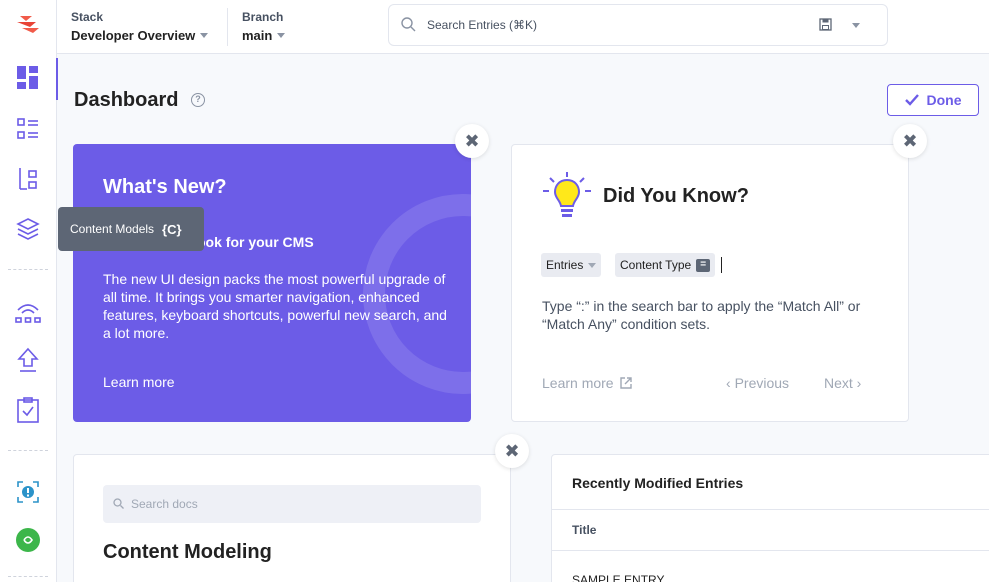 The height and width of the screenshot is (582, 989). What do you see at coordinates (29, 291) in the screenshot?
I see `sidebar` at bounding box center [29, 291].